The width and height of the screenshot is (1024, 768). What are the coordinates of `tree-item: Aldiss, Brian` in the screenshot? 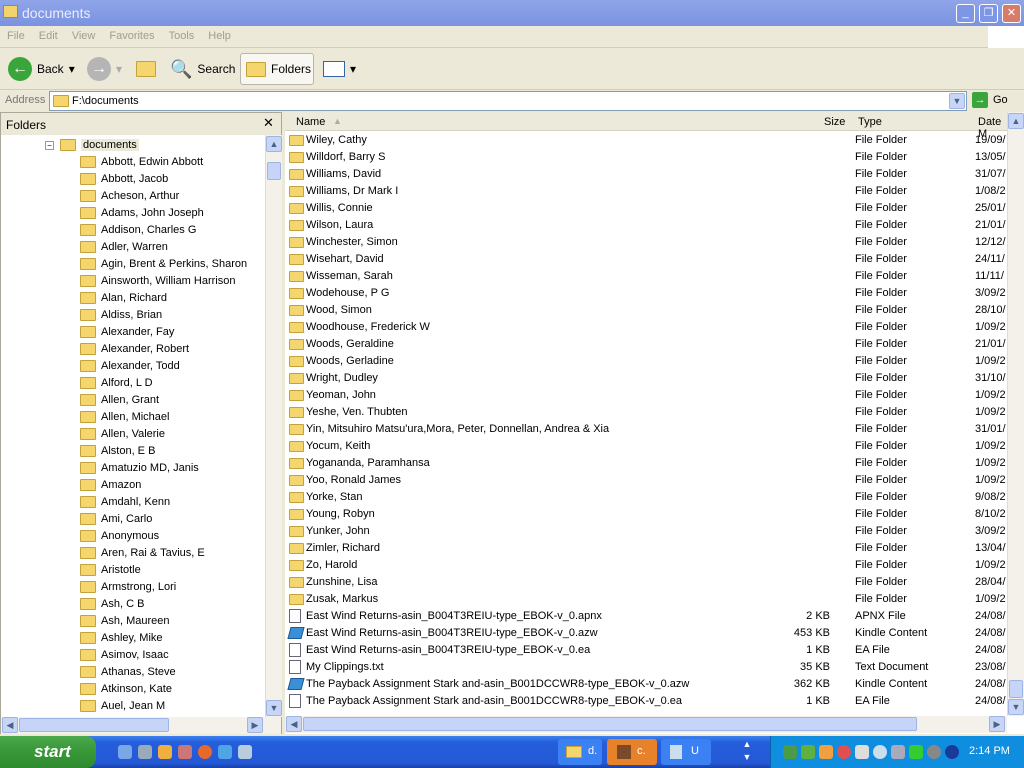 It's located at (121, 315).